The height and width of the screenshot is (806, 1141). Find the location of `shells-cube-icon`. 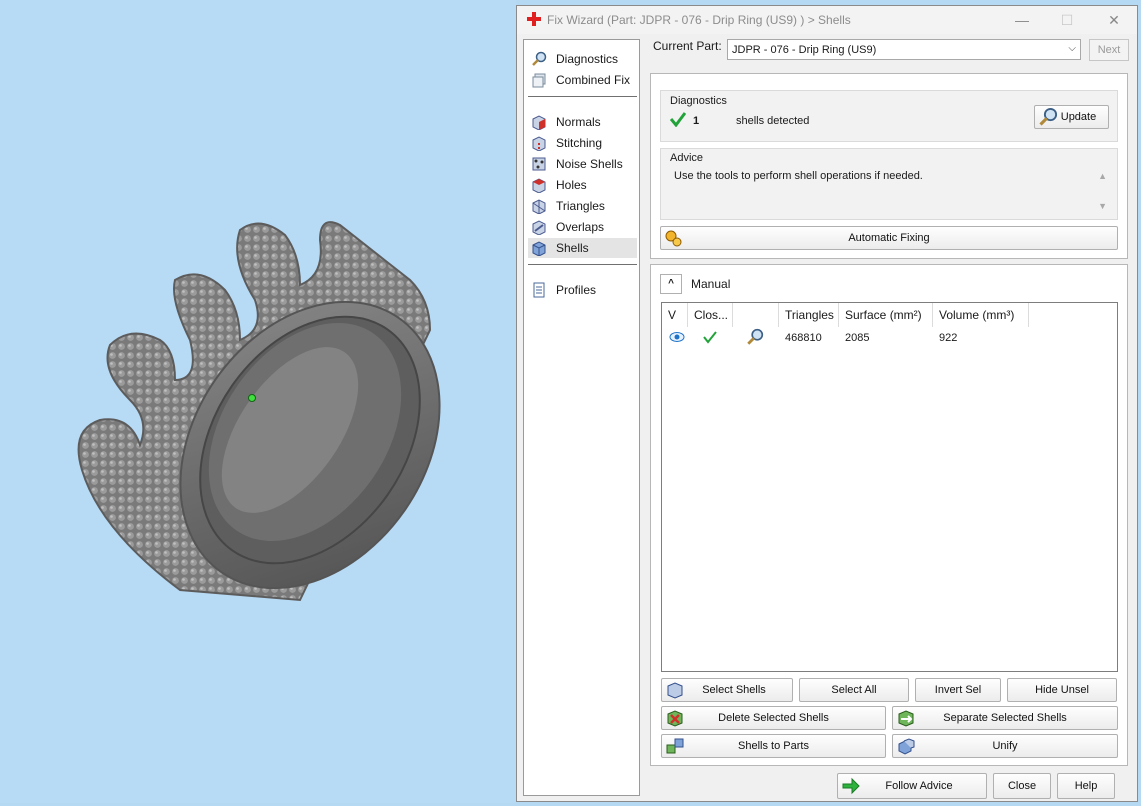

shells-cube-icon is located at coordinates (539, 248).